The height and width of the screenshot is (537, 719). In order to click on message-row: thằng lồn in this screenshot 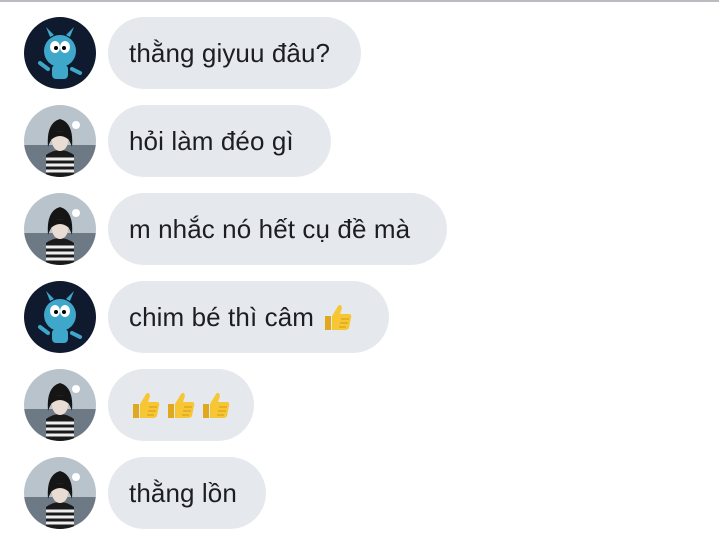, I will do `click(359, 493)`.